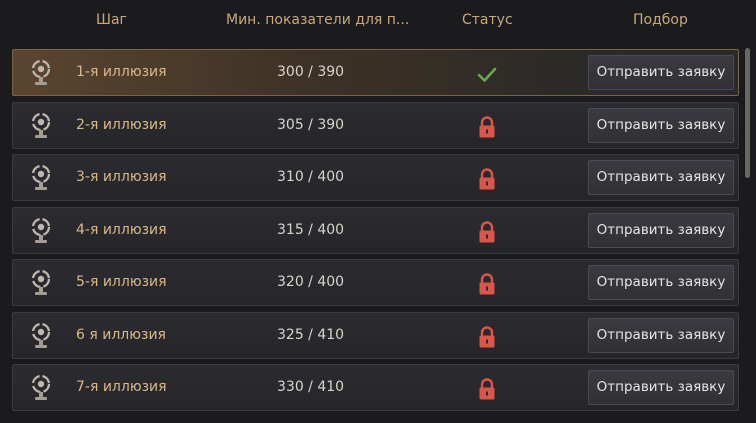  I want to click on row-step-name: 1-я иллюзия, so click(121, 72).